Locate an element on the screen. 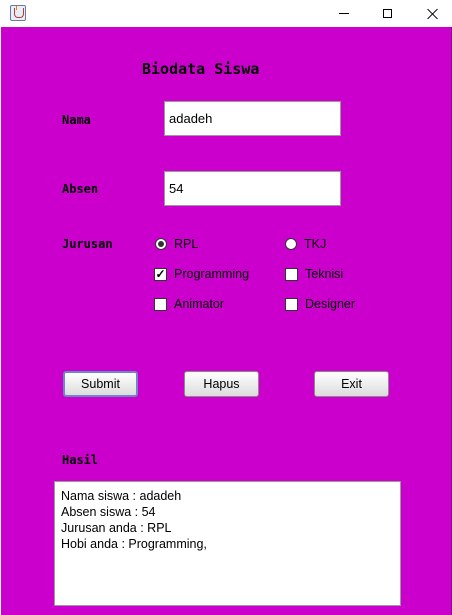  absen-input is located at coordinates (252, 188).